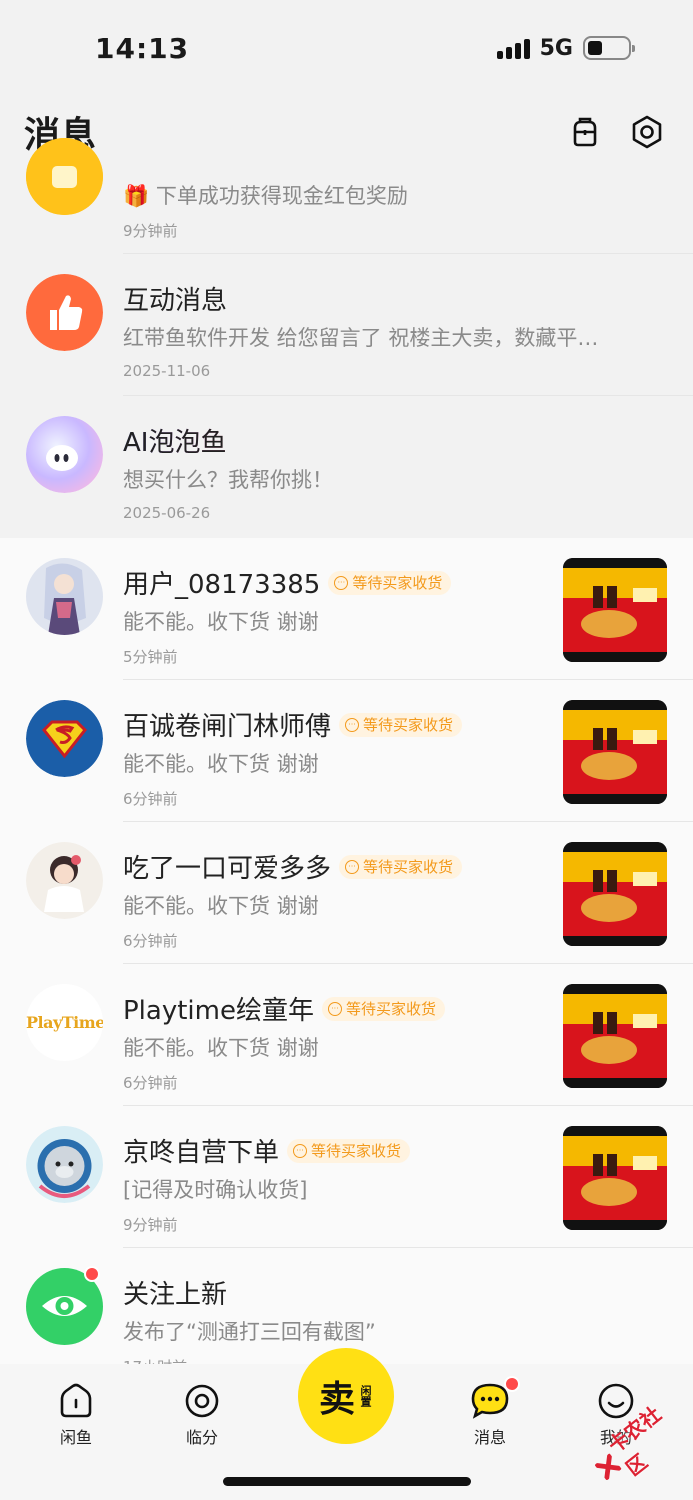 The image size is (693, 1500). I want to click on location-icon, so click(202, 1401).